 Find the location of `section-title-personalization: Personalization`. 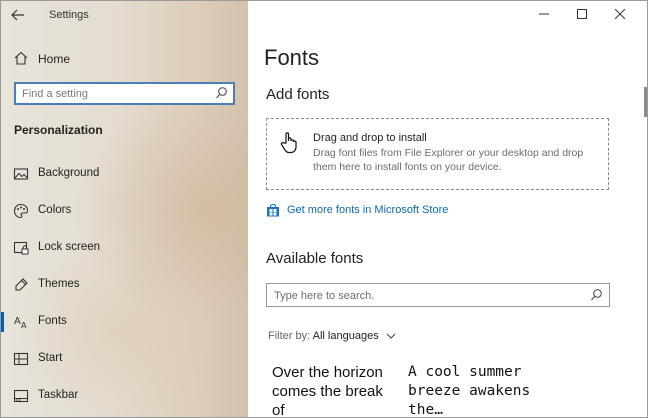

section-title-personalization: Personalization is located at coordinates (58, 130).